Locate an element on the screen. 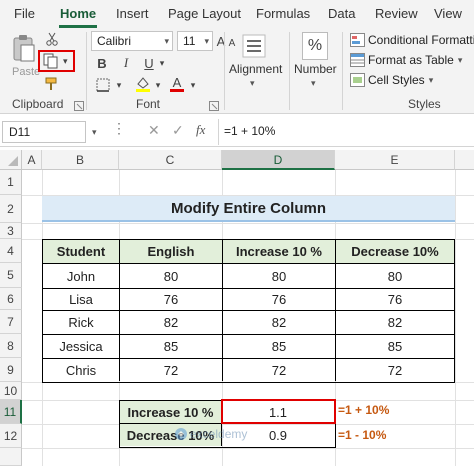 Image resolution: width=474 pixels, height=466 pixels. table-cell-student: Jessica is located at coordinates (81, 347).